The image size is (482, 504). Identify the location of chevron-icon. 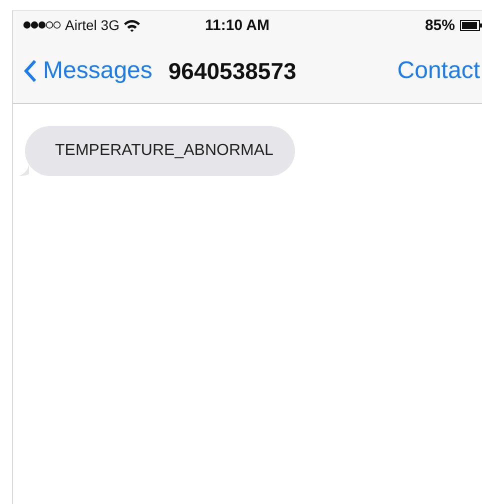
(30, 71).